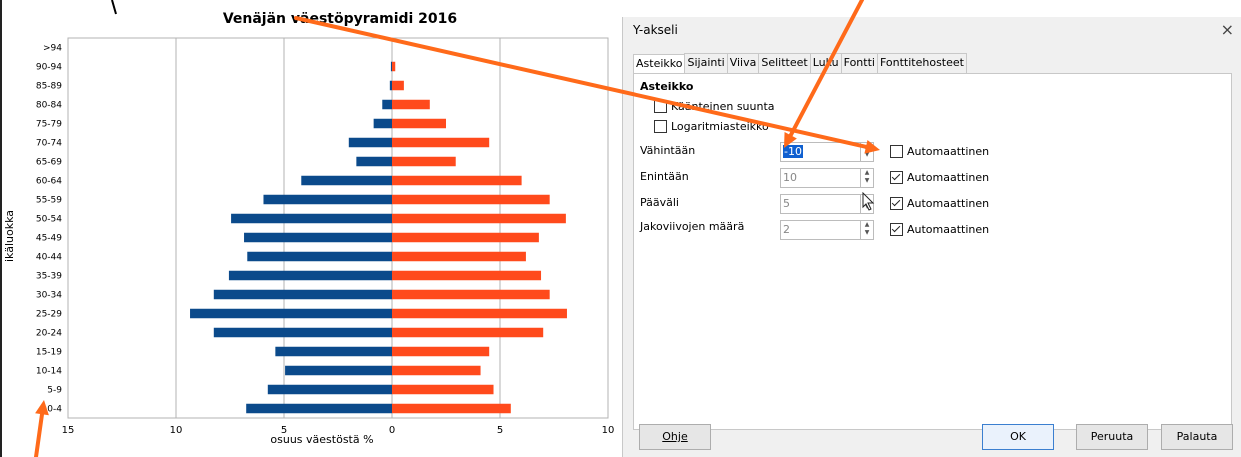 The height and width of the screenshot is (457, 1241). What do you see at coordinates (827, 152) in the screenshot?
I see `minimum-field: -10 ▲ ▼` at bounding box center [827, 152].